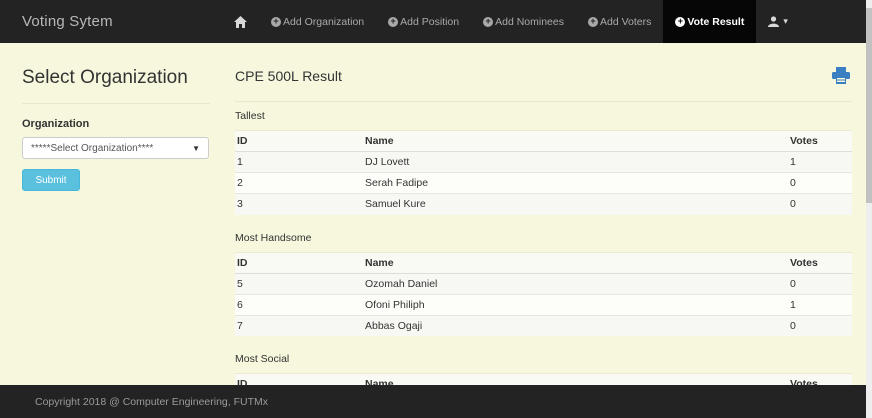 This screenshot has height=418, width=872. Describe the element at coordinates (575, 304) in the screenshot. I see `row-name: Ofoni Philiph` at that location.